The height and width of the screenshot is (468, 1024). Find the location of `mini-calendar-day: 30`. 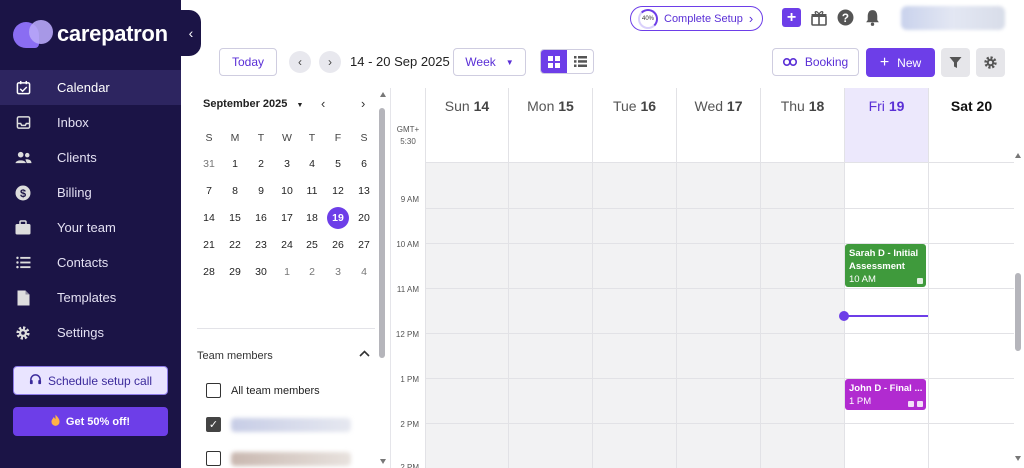

mini-calendar-day: 30 is located at coordinates (261, 272).